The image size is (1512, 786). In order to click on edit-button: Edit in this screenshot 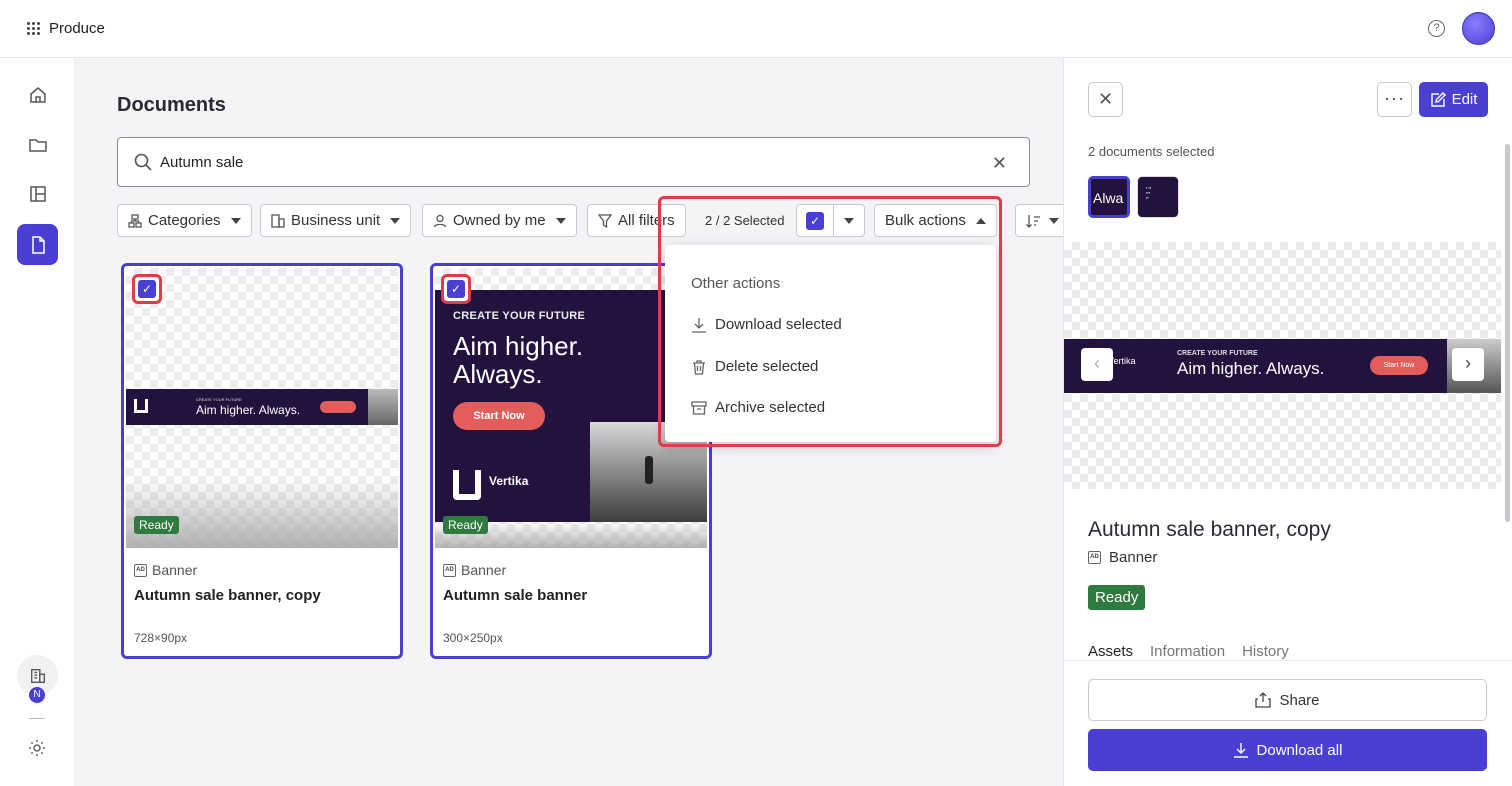, I will do `click(1453, 99)`.